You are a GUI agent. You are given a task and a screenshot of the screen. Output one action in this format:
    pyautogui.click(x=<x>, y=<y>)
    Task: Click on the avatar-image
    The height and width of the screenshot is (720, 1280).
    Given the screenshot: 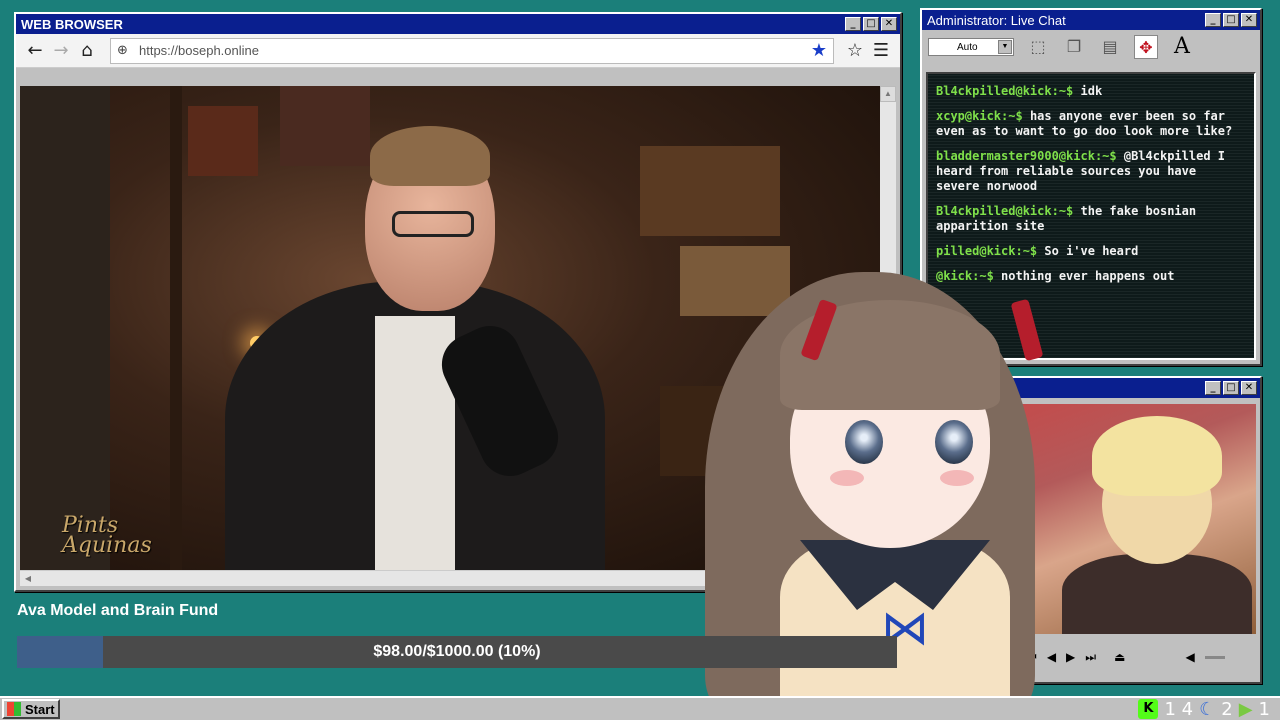 What is the action you would take?
    pyautogui.click(x=1129, y=519)
    